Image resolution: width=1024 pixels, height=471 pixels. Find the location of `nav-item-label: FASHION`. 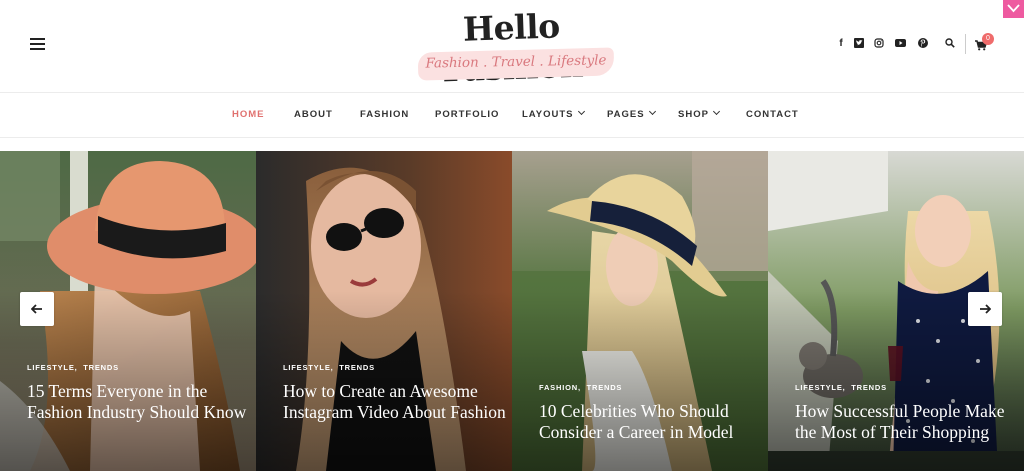

nav-item-label: FASHION is located at coordinates (385, 114).